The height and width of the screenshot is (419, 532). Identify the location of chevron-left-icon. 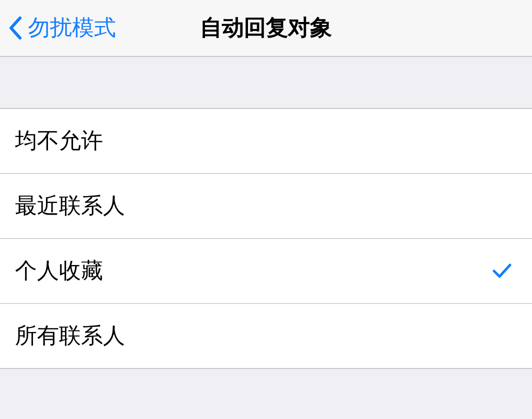
(15, 28).